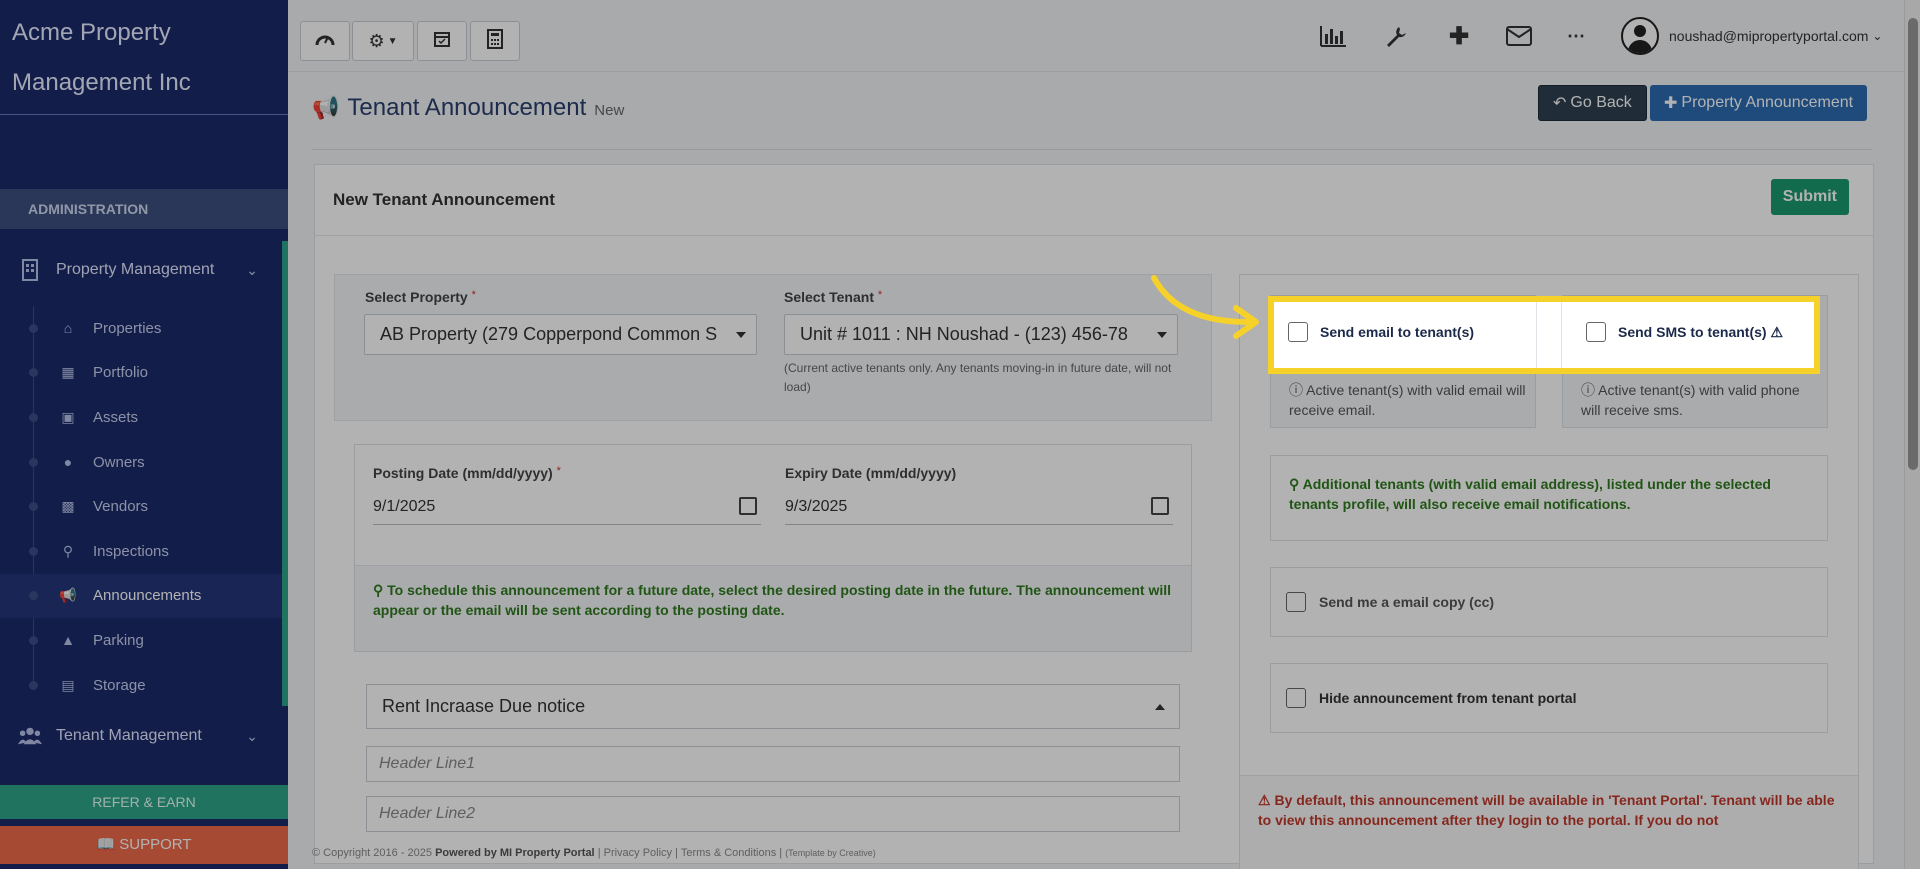  I want to click on sidebar-item-assets: ▣ Assets, so click(141, 417).